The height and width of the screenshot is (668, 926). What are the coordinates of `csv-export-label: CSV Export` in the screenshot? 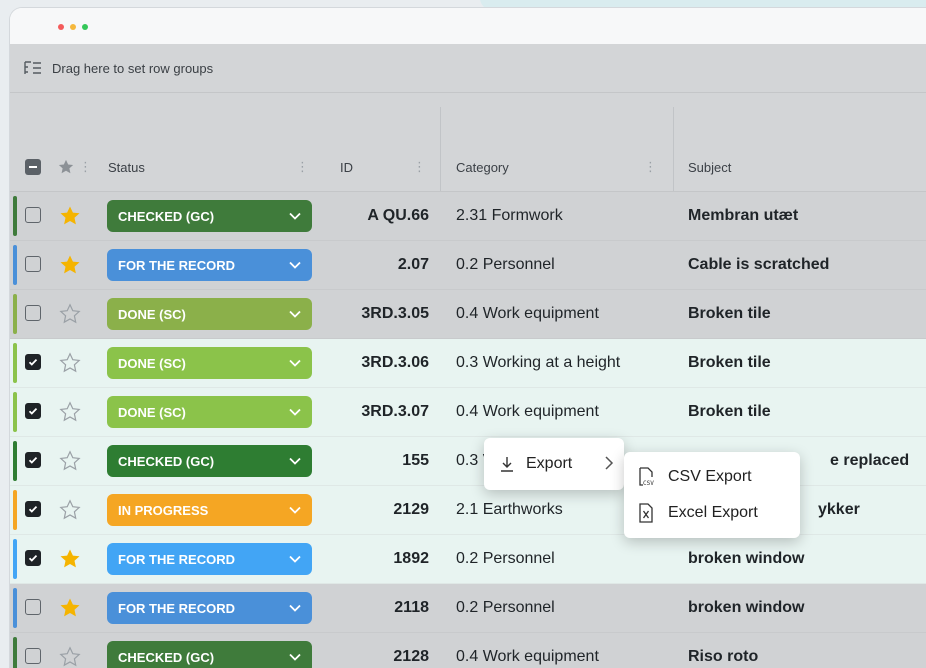 It's located at (710, 476).